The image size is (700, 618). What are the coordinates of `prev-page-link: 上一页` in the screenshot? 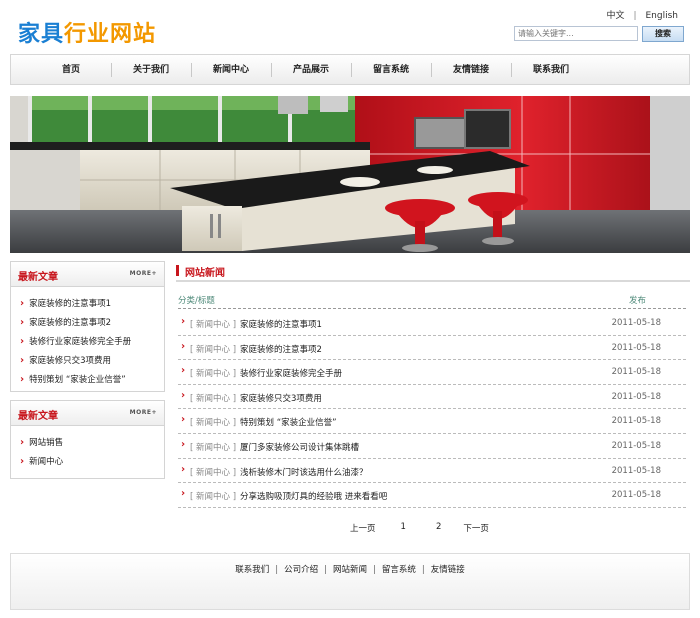 It's located at (363, 528).